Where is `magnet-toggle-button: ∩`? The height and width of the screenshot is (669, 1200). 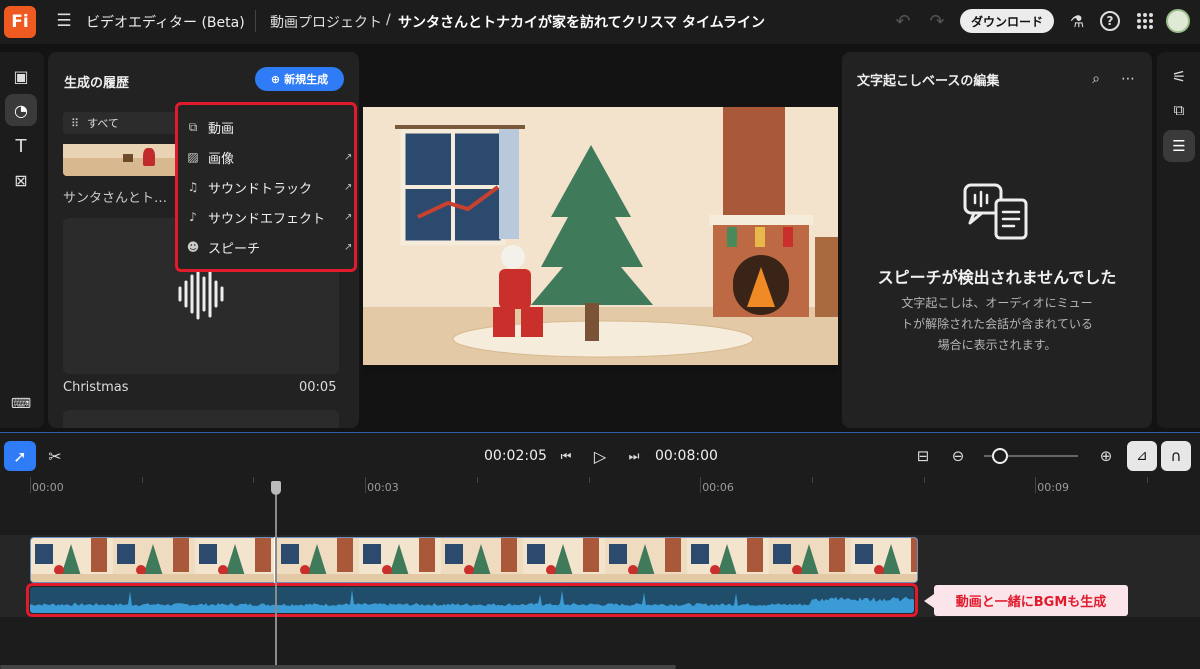
magnet-toggle-button: ∩ is located at coordinates (1176, 456).